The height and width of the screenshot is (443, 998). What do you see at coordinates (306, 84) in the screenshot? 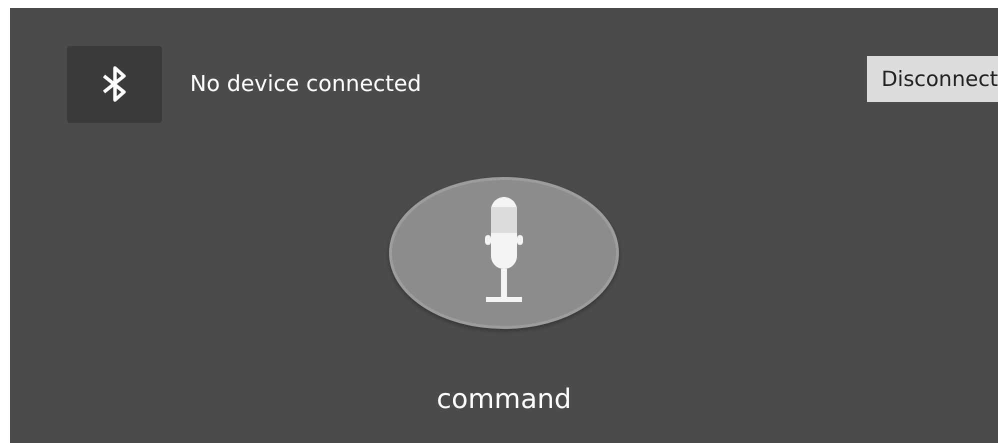
I see `connection-status: No device connected` at bounding box center [306, 84].